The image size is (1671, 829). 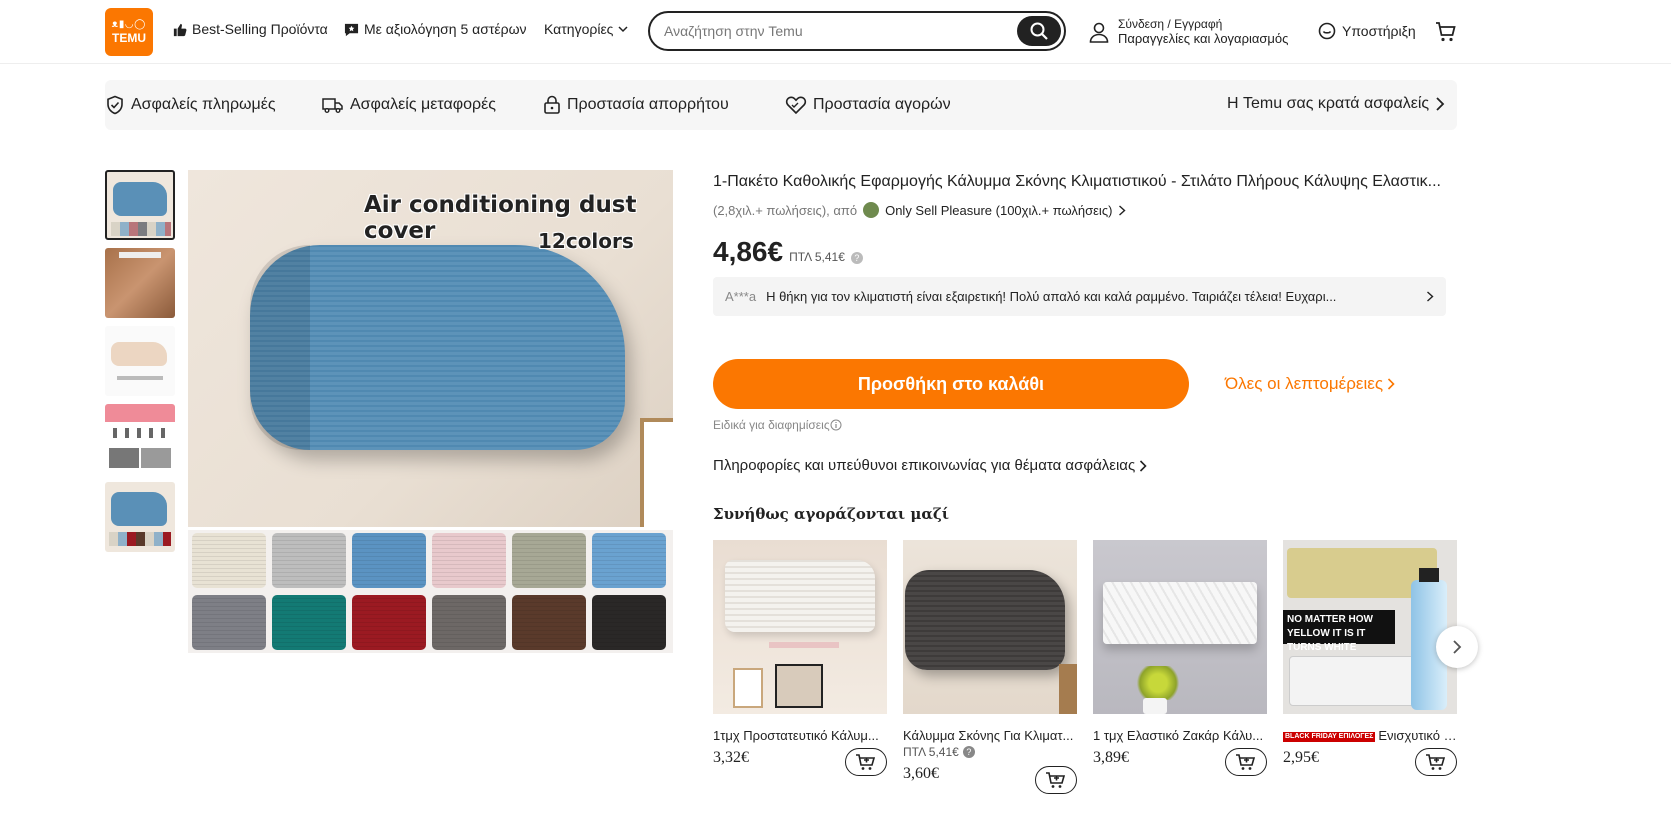 I want to click on seller-name-link: Only Sell Pleasure (100χιλ.+ πωλήσεις), so click(x=998, y=210).